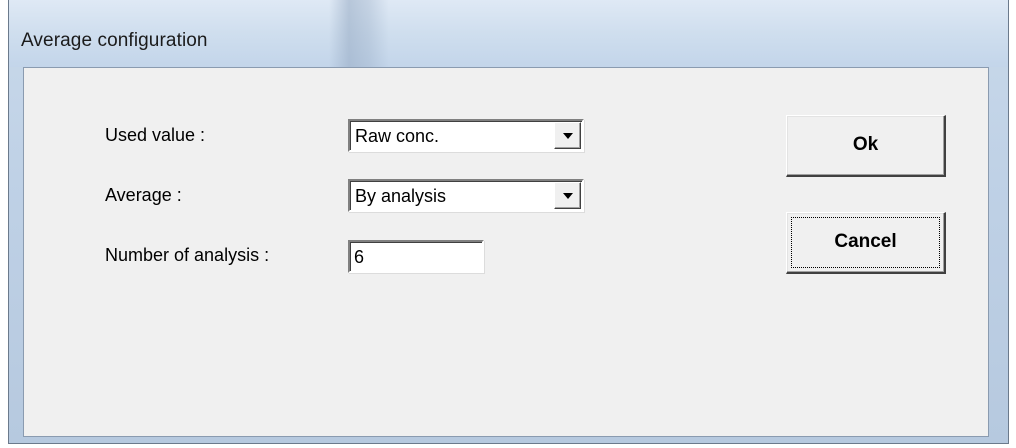 This screenshot has width=1016, height=448. Describe the element at coordinates (508, 33) in the screenshot. I see `title-bar: Average configuration` at that location.